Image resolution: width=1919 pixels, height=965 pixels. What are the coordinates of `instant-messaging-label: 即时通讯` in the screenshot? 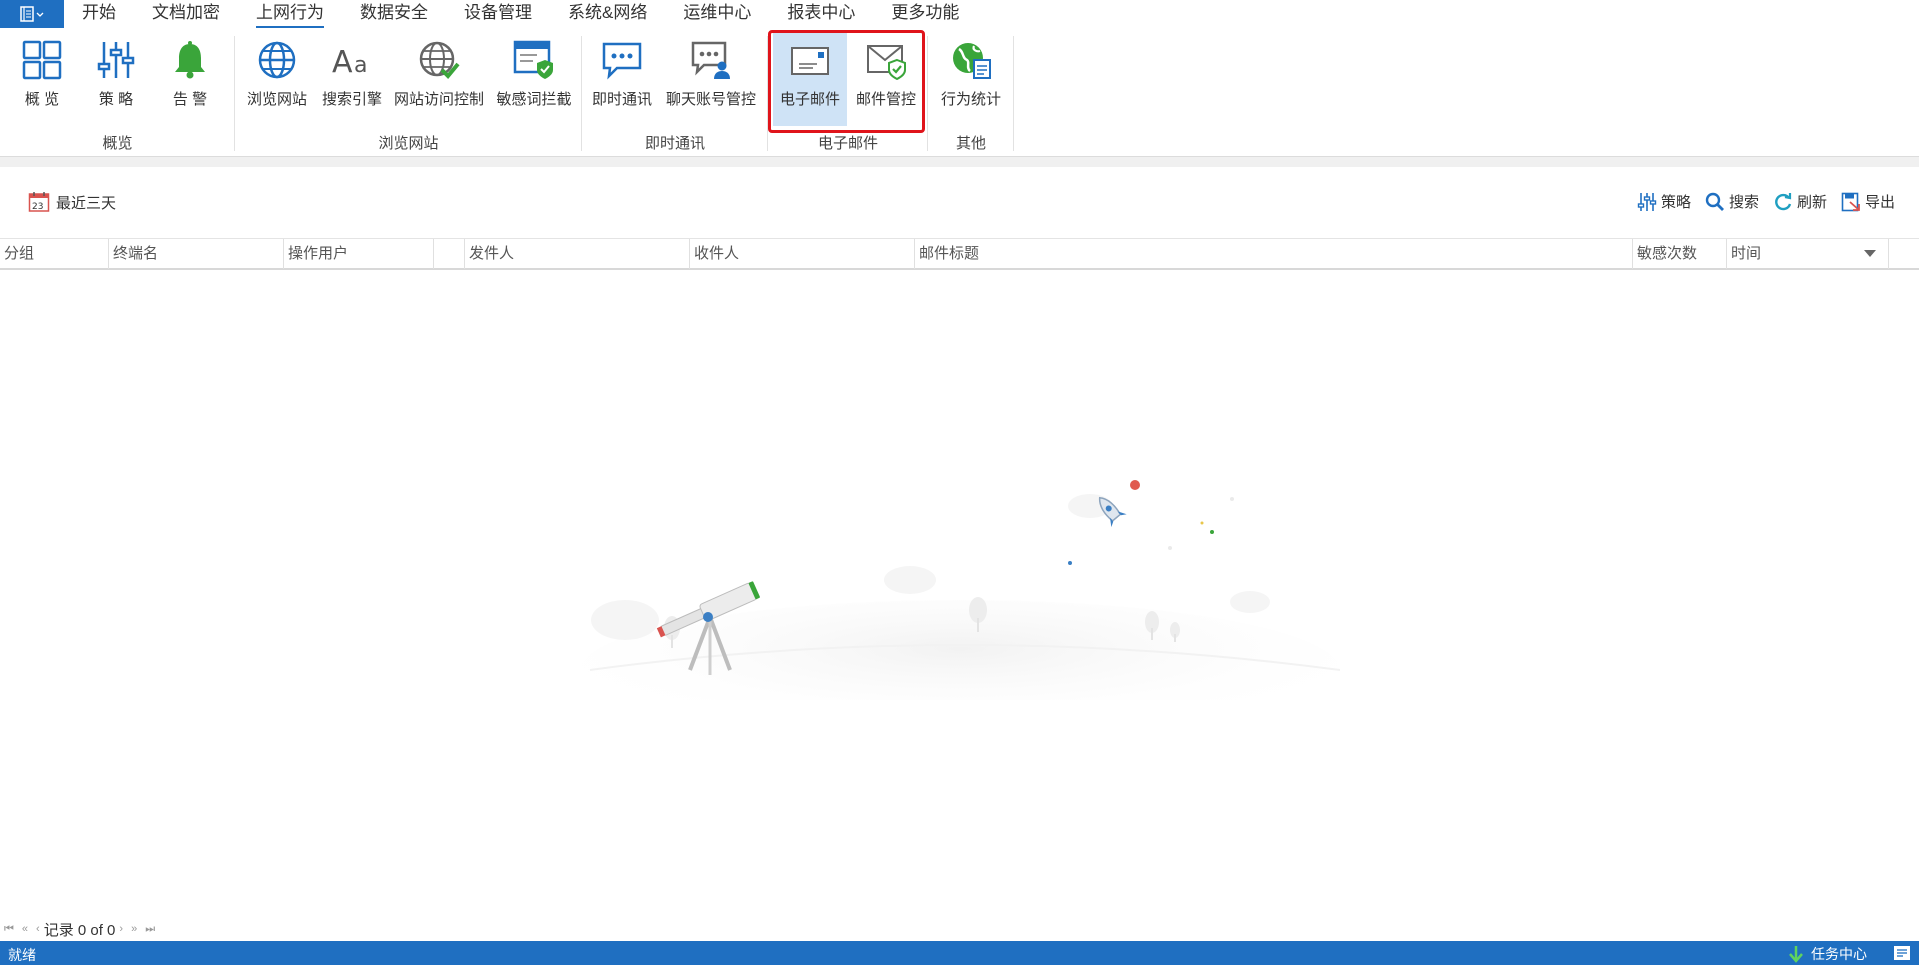 It's located at (621, 99).